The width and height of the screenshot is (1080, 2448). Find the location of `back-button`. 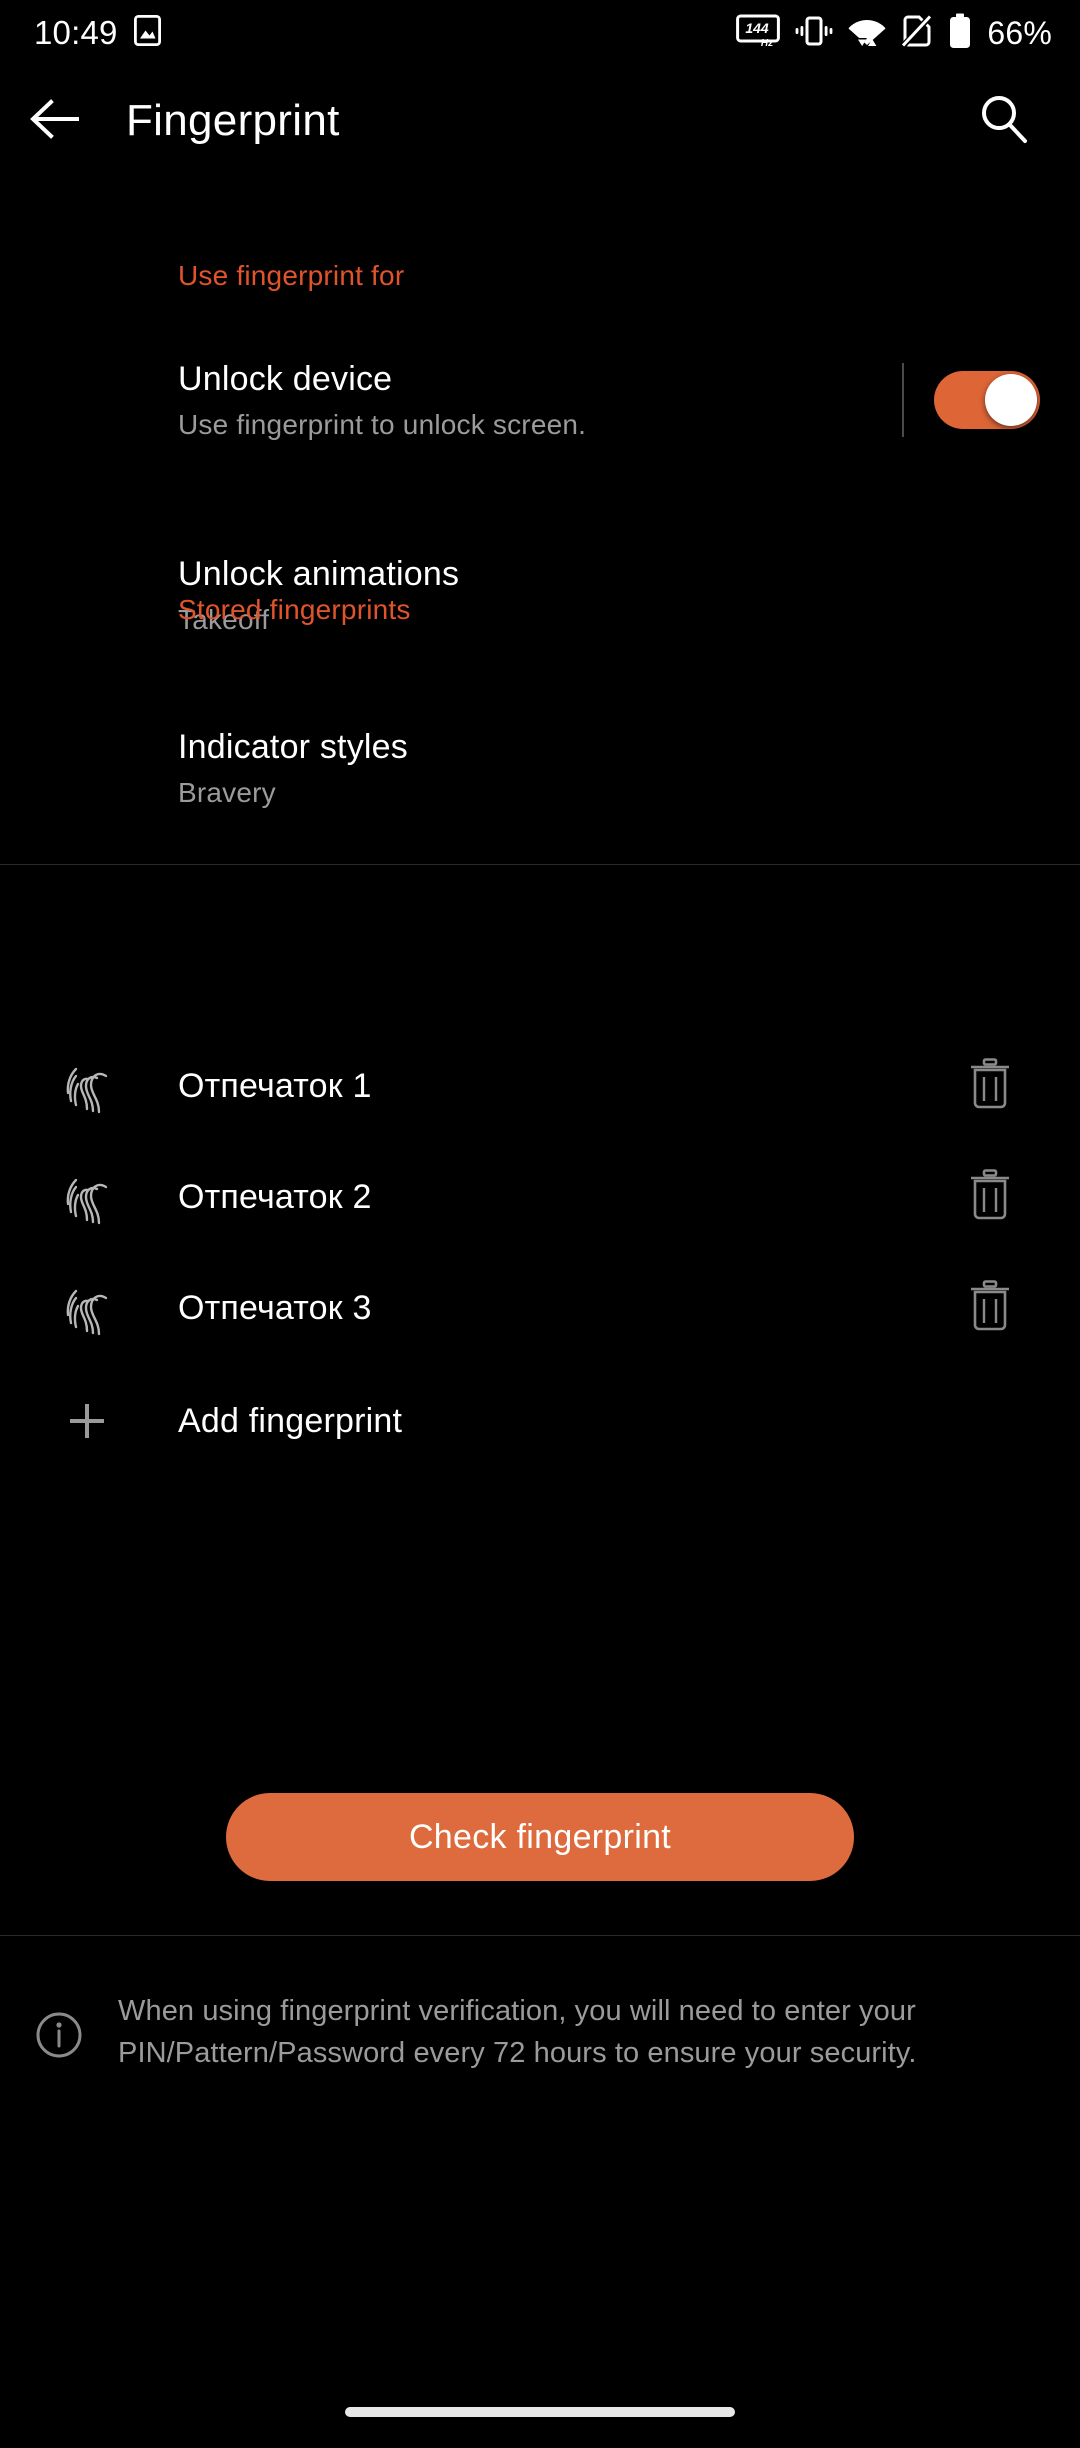

back-button is located at coordinates (55, 121).